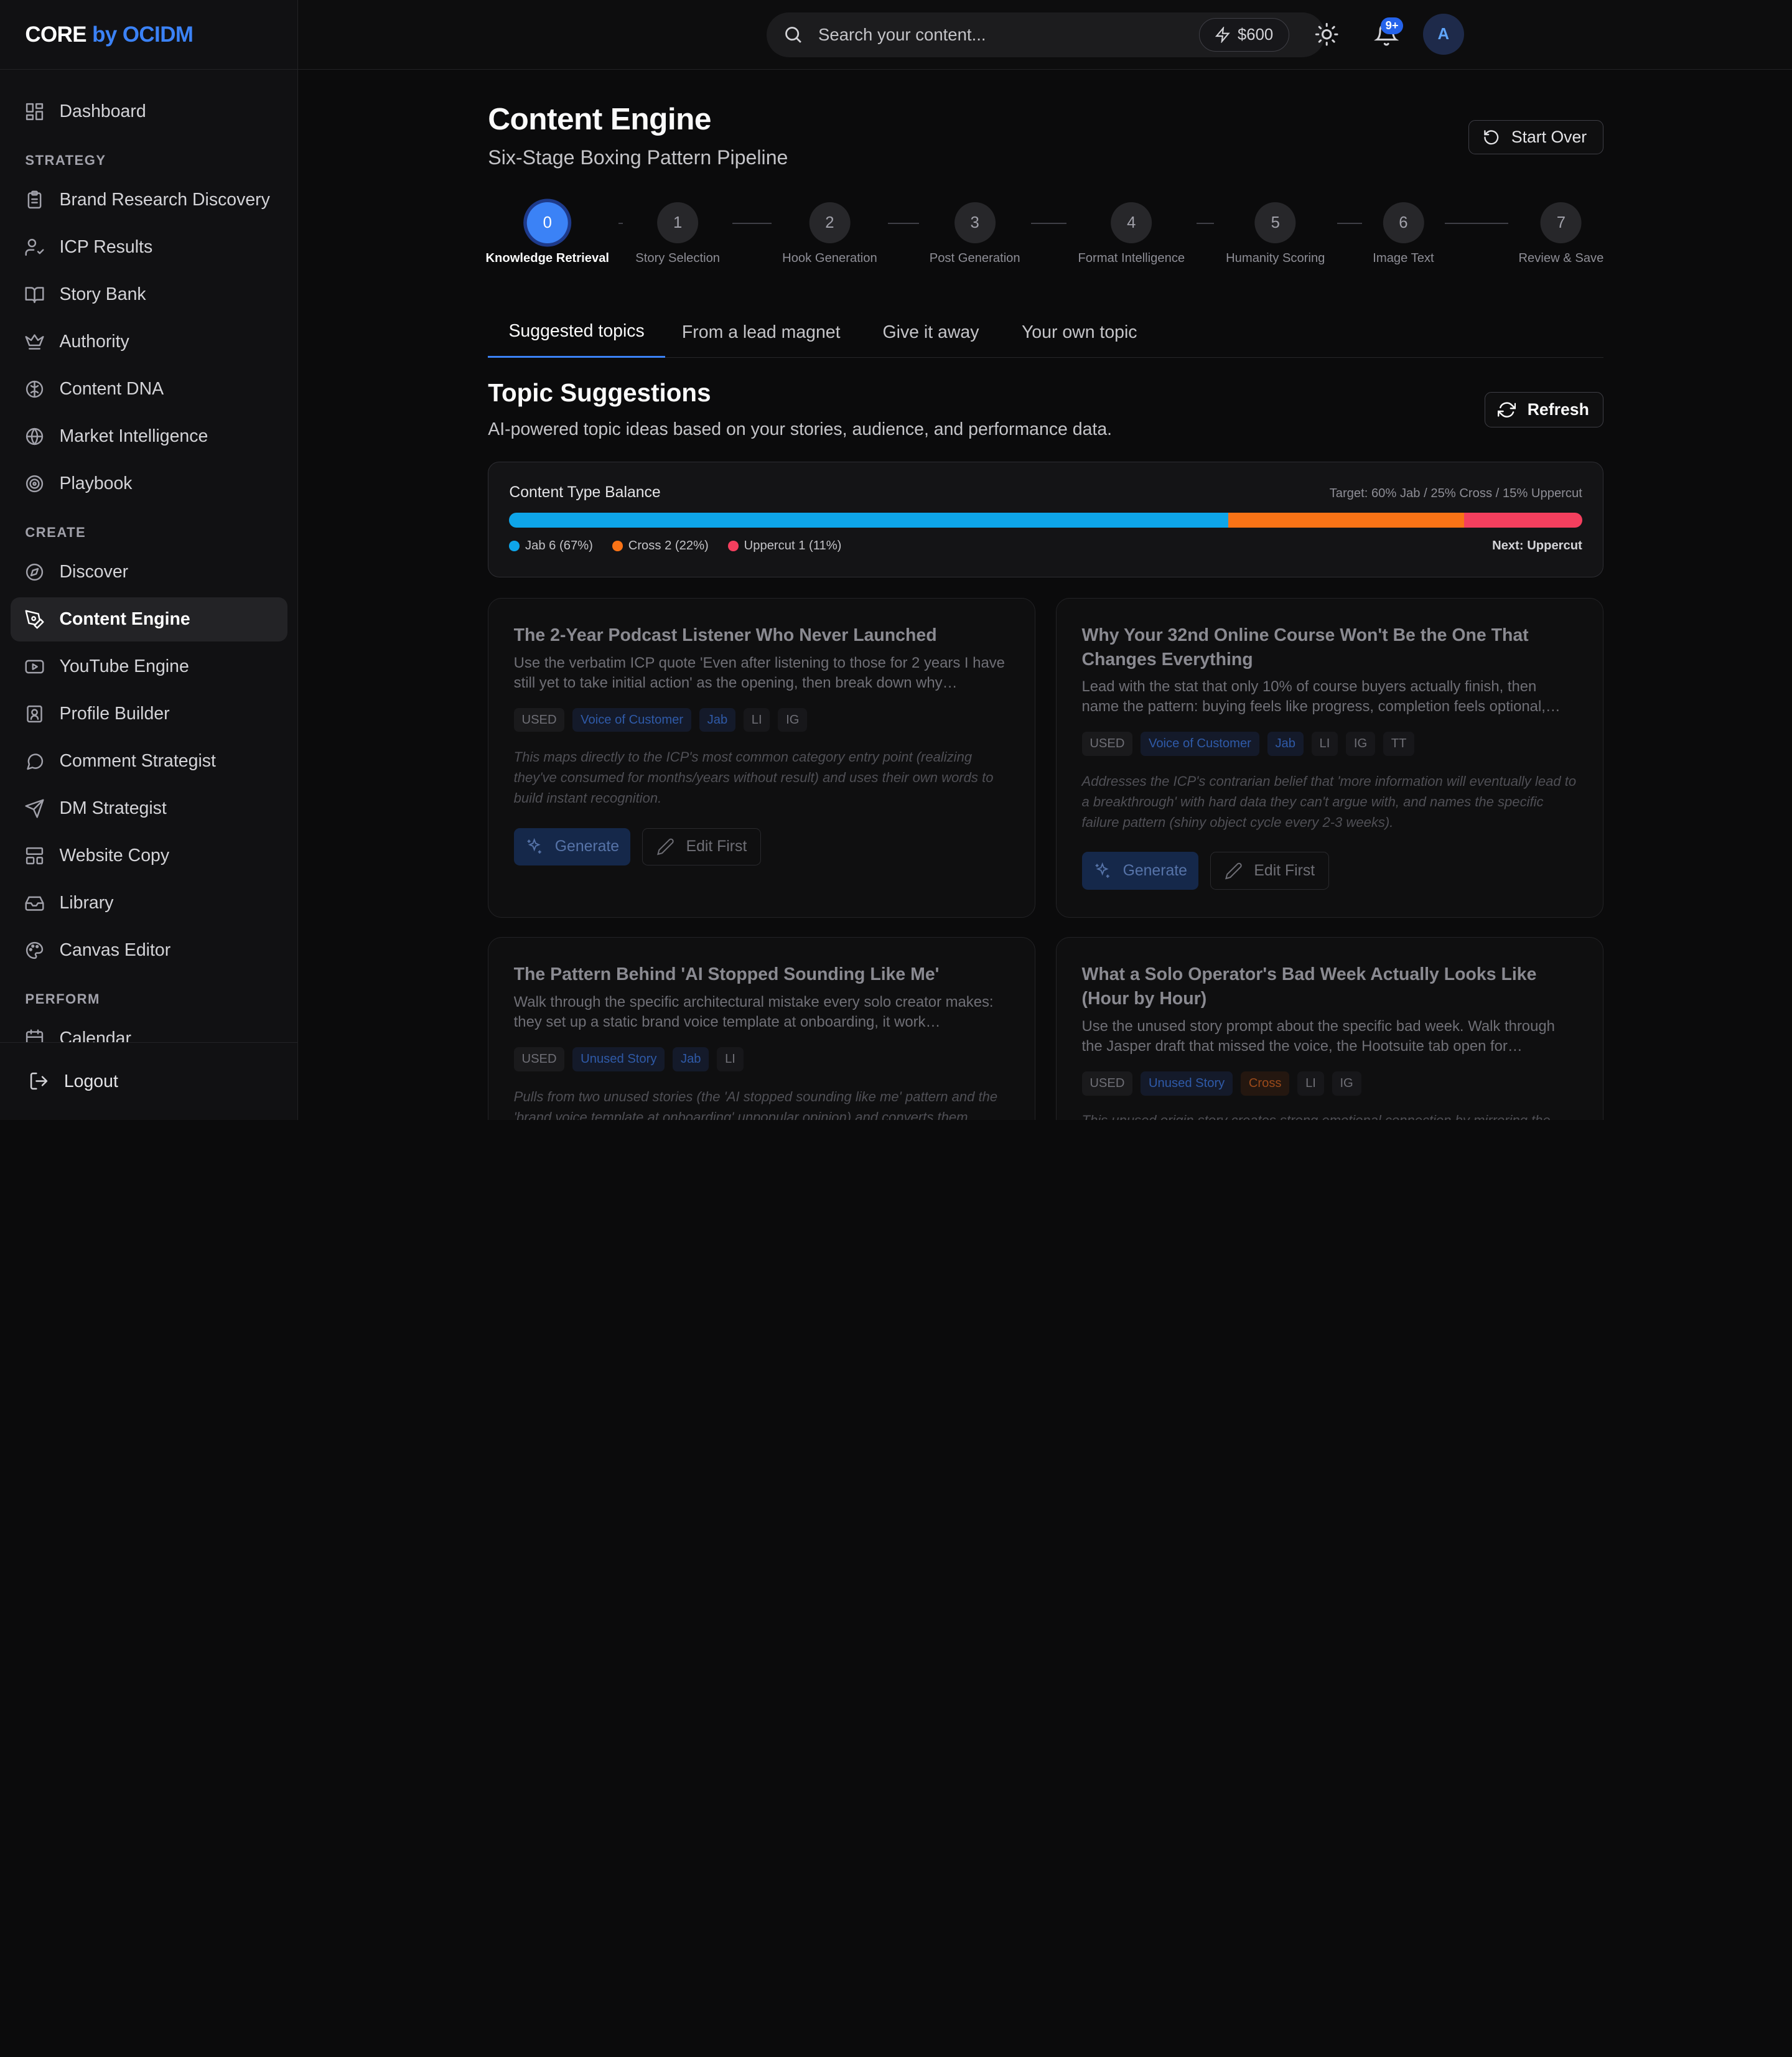 This screenshot has width=1792, height=2057. Describe the element at coordinates (1265, 1083) in the screenshot. I see `tag-cross: Cross` at that location.